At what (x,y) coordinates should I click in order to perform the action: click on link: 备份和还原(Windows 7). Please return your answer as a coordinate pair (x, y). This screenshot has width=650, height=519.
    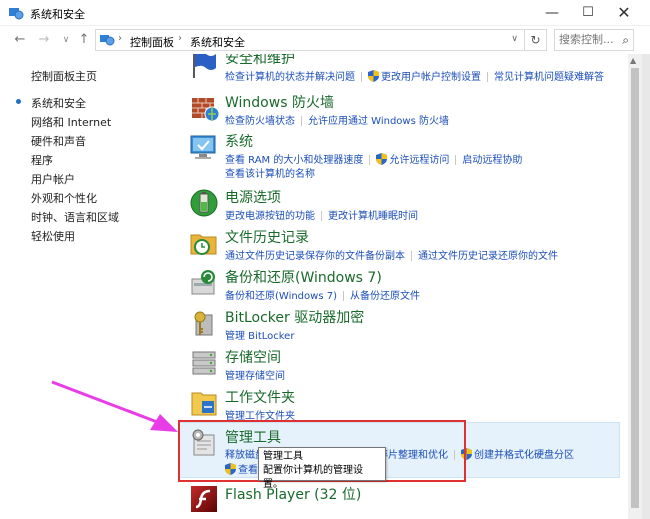
    Looking at the image, I should click on (281, 296).